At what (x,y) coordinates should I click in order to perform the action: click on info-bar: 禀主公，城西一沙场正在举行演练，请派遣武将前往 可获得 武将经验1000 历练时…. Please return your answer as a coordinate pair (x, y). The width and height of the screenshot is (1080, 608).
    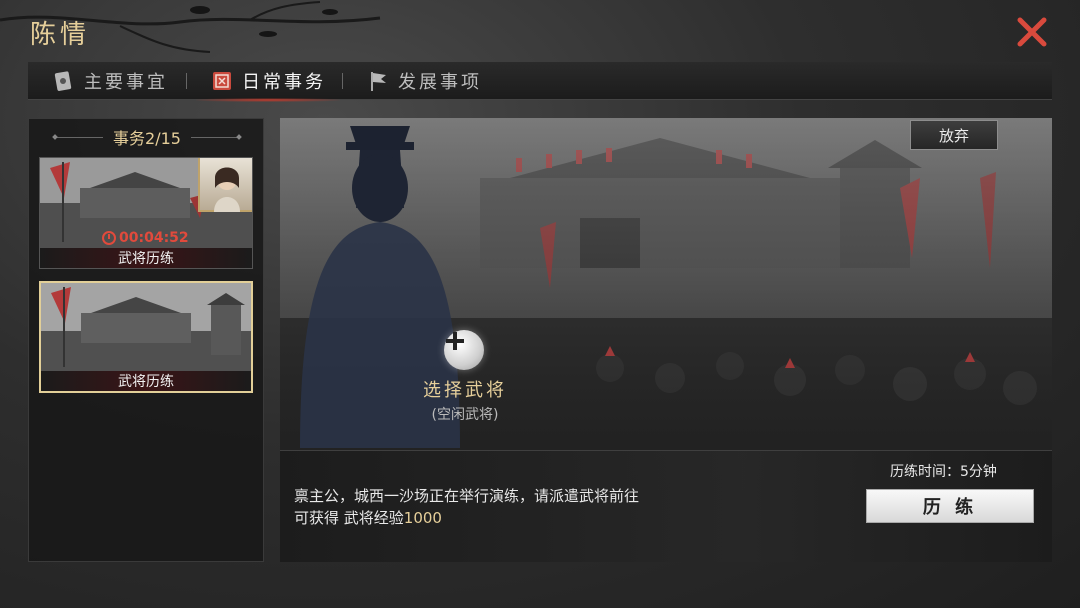
    Looking at the image, I should click on (666, 506).